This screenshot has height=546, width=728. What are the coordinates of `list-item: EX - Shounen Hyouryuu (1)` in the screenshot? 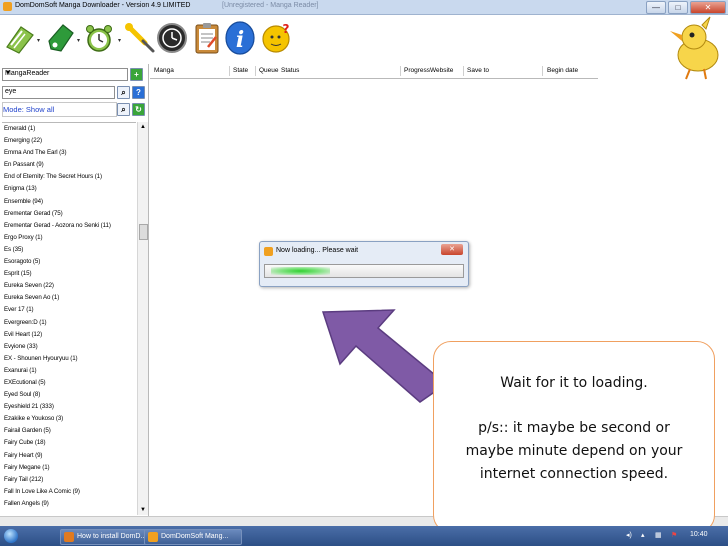 It's located at (69, 359).